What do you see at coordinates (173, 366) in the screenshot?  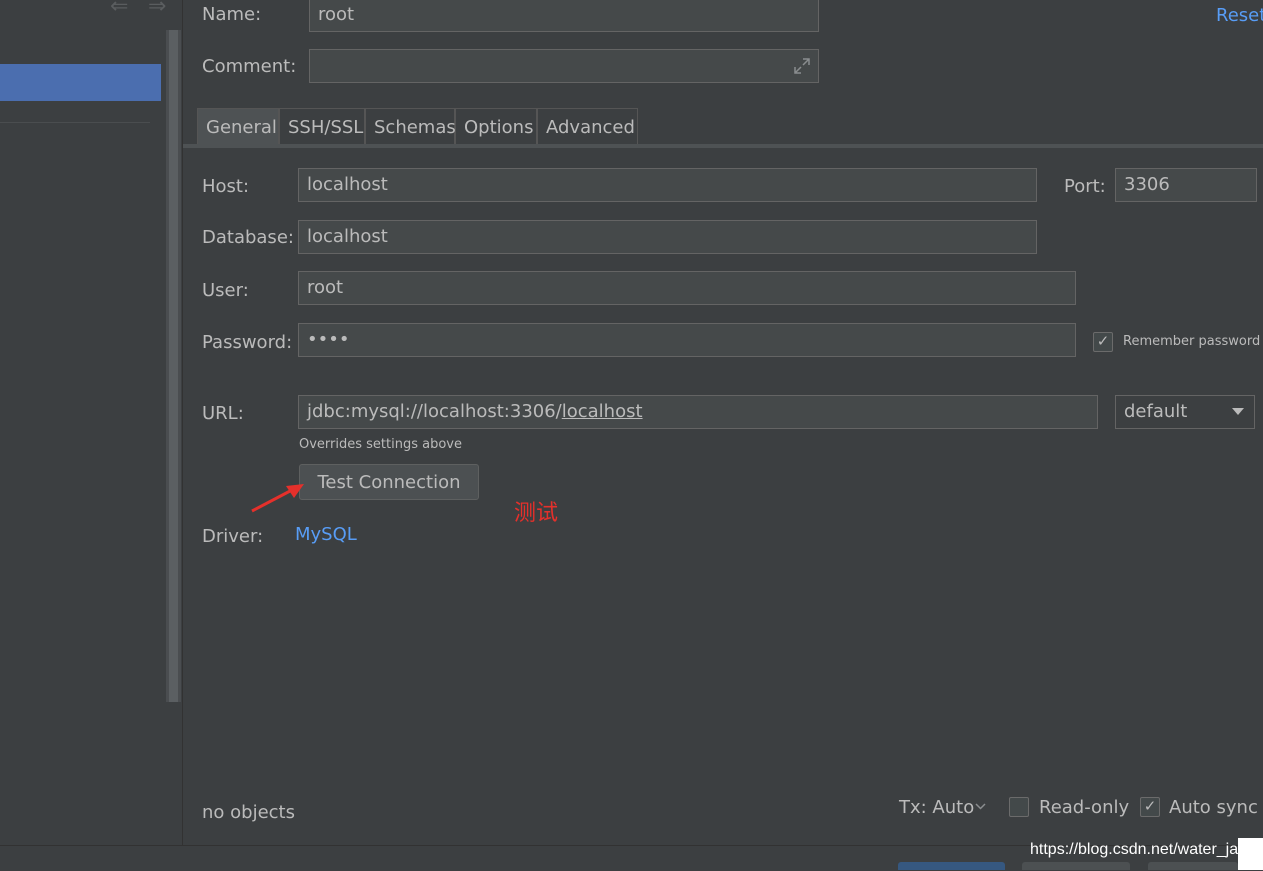 I see `left-panel-scrollbar-thumb` at bounding box center [173, 366].